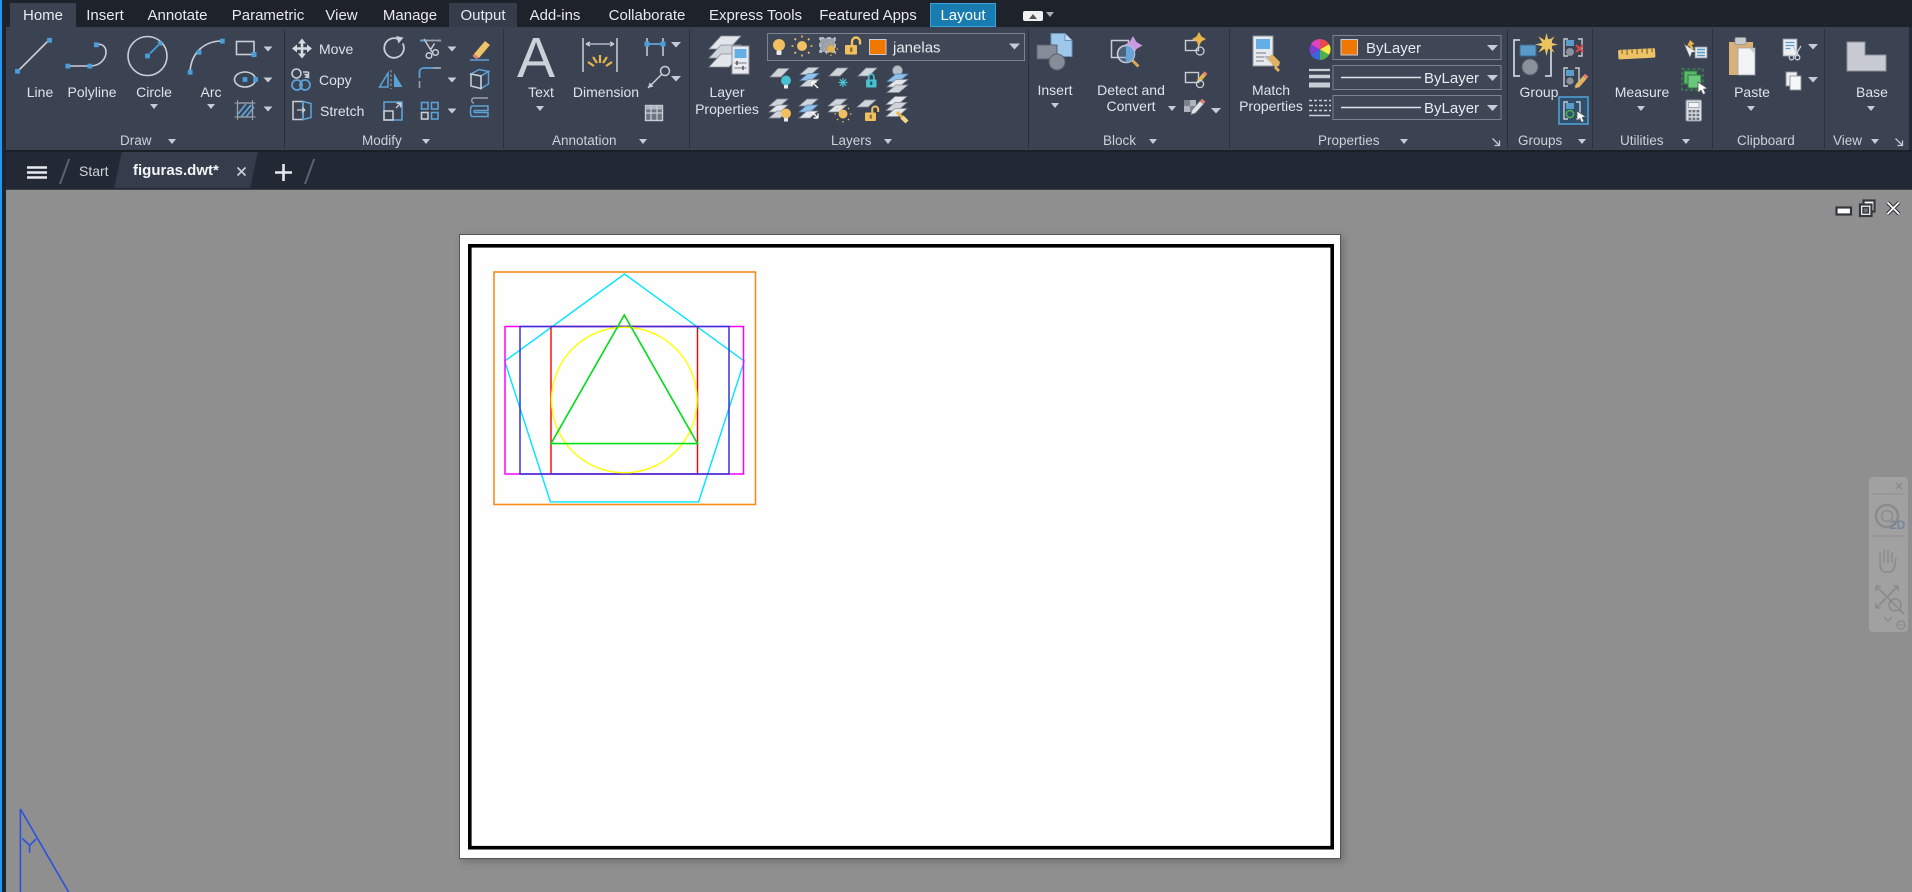 This screenshot has width=1912, height=892. I want to click on svg-text: 2D, so click(1898, 525).